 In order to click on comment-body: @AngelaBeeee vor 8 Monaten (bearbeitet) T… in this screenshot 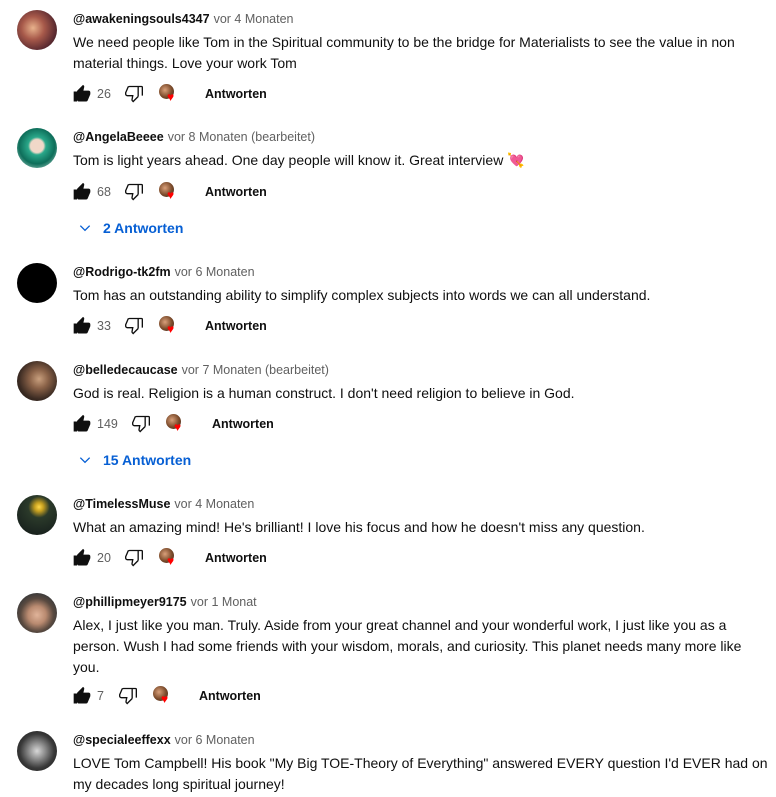, I will do `click(421, 149)`.